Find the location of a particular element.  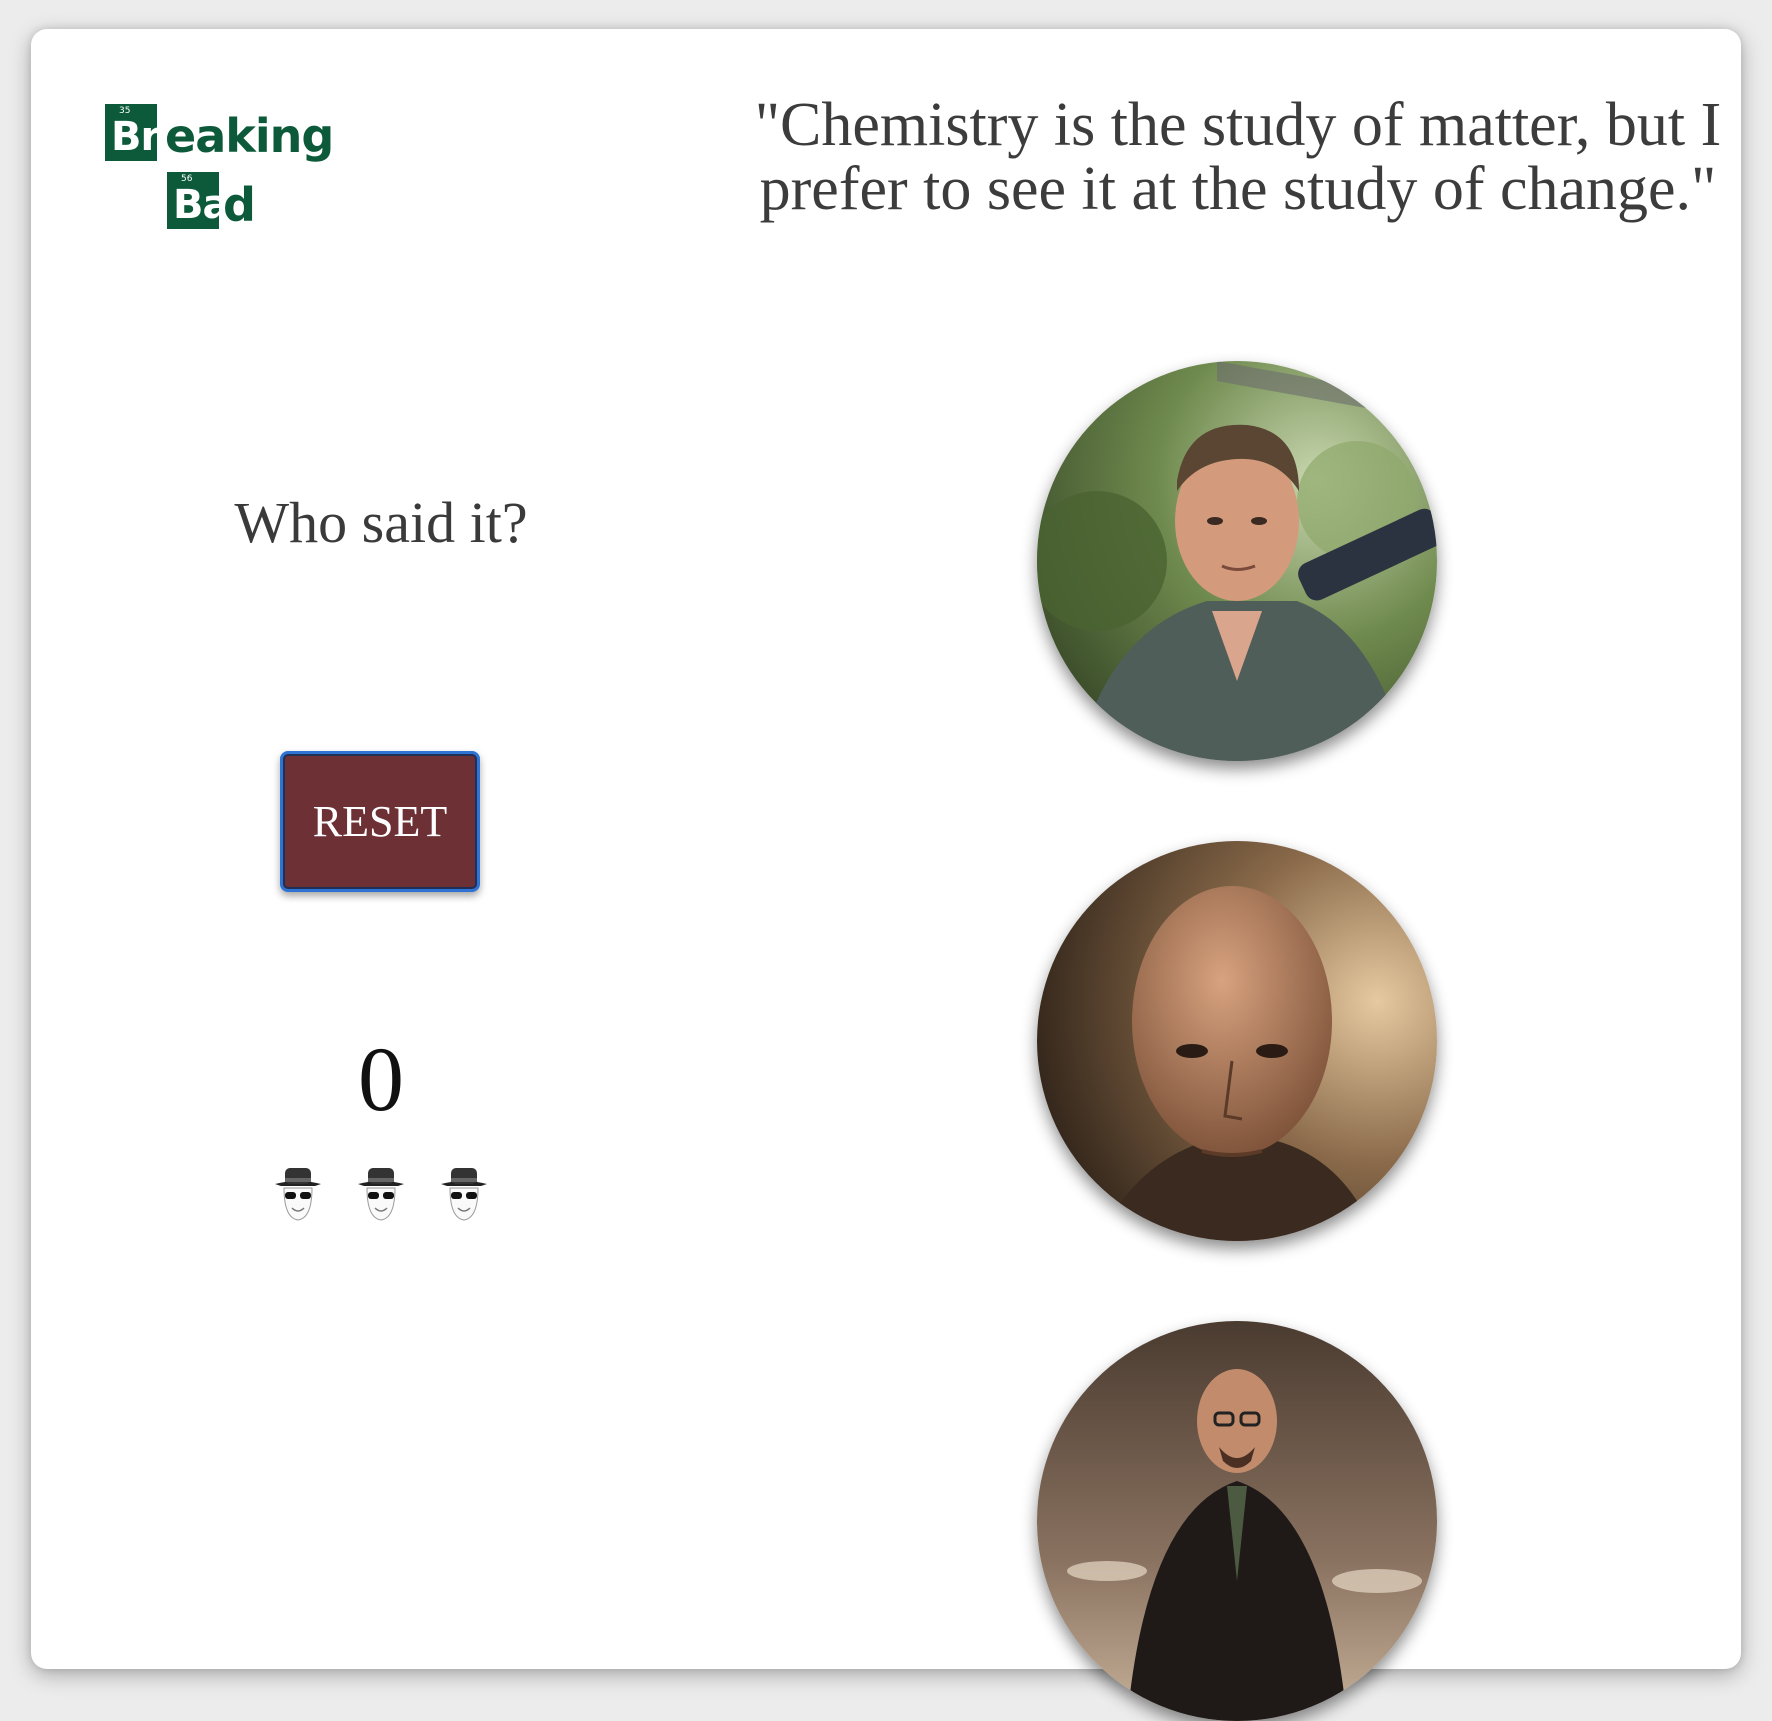

logo-element-symbol: Br is located at coordinates (135, 137).